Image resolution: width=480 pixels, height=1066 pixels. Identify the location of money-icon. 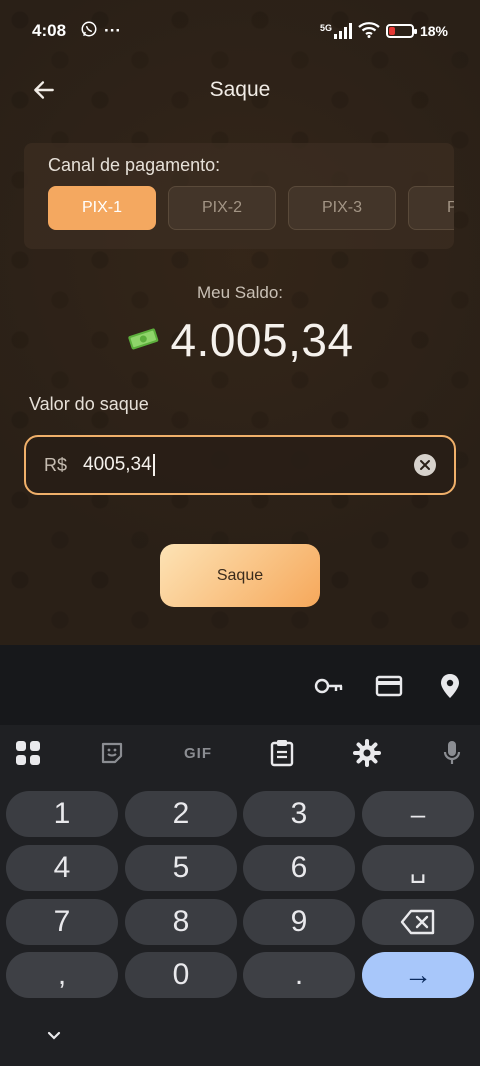
(143, 340).